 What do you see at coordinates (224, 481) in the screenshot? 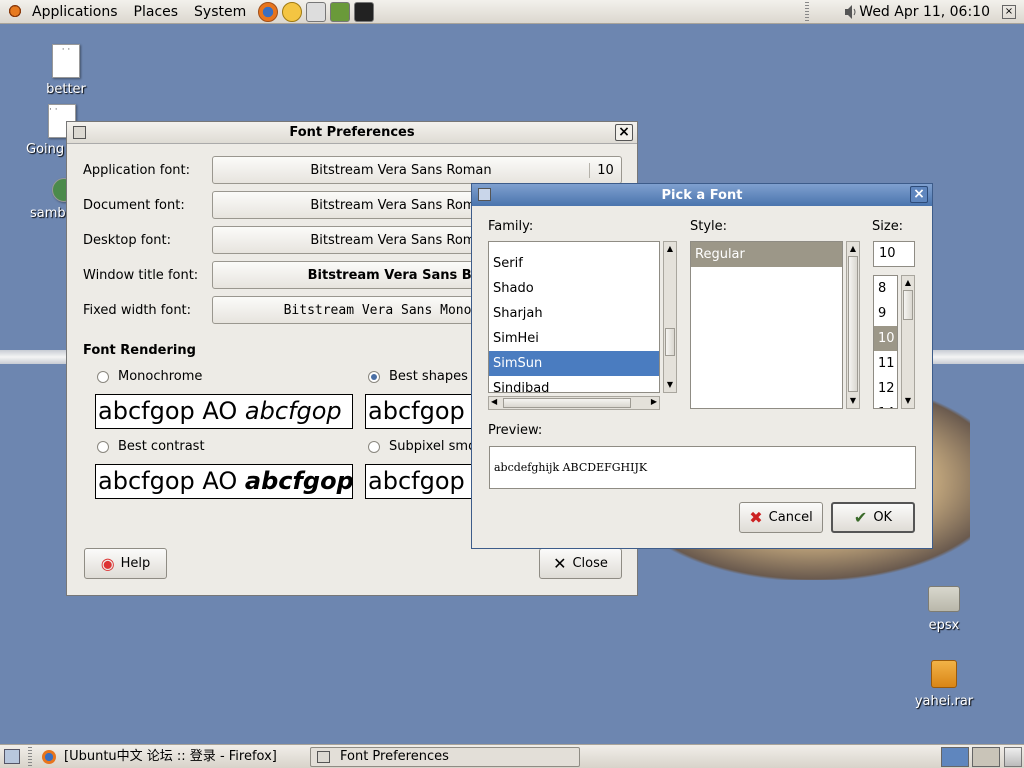
I see `best-contrast-sample: abcfgop AO abcfgop` at bounding box center [224, 481].